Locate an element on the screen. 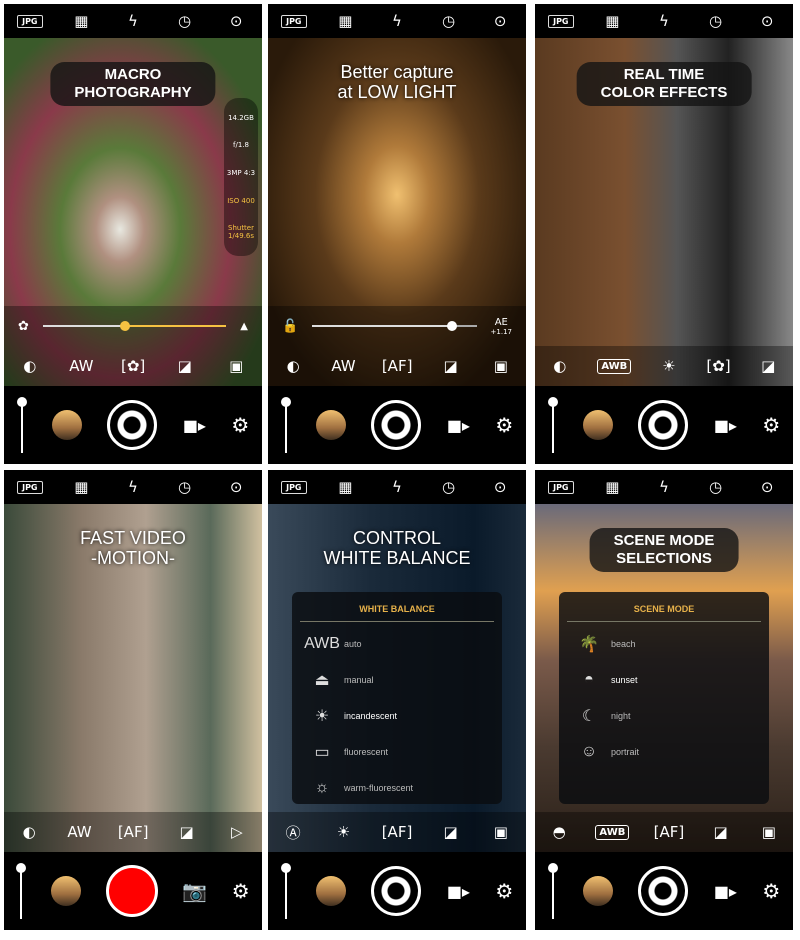  unlock-icon: 🔓 is located at coordinates (290, 326).